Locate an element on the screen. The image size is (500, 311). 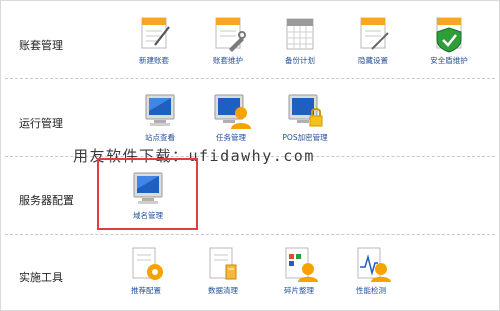
new-account-label: 新建账套 is located at coordinates (154, 60).